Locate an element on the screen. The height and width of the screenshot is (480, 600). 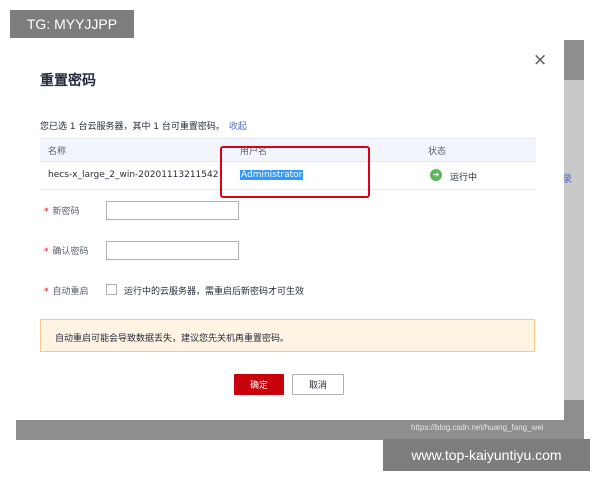
arrow-right-circle-icon: ➜ is located at coordinates (436, 175).